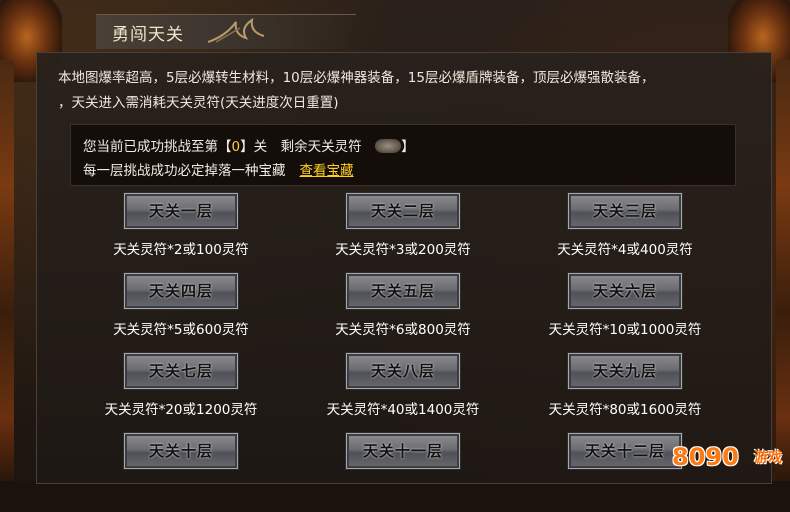 This screenshot has width=790, height=512. Describe the element at coordinates (181, 451) in the screenshot. I see `floor-10-button: 天关十层` at that location.